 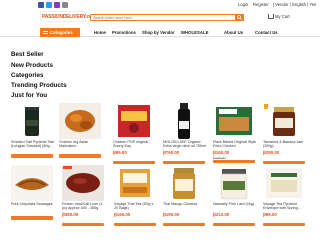 What do you see at coordinates (271, 17) in the screenshot?
I see `cart-icon` at bounding box center [271, 17].